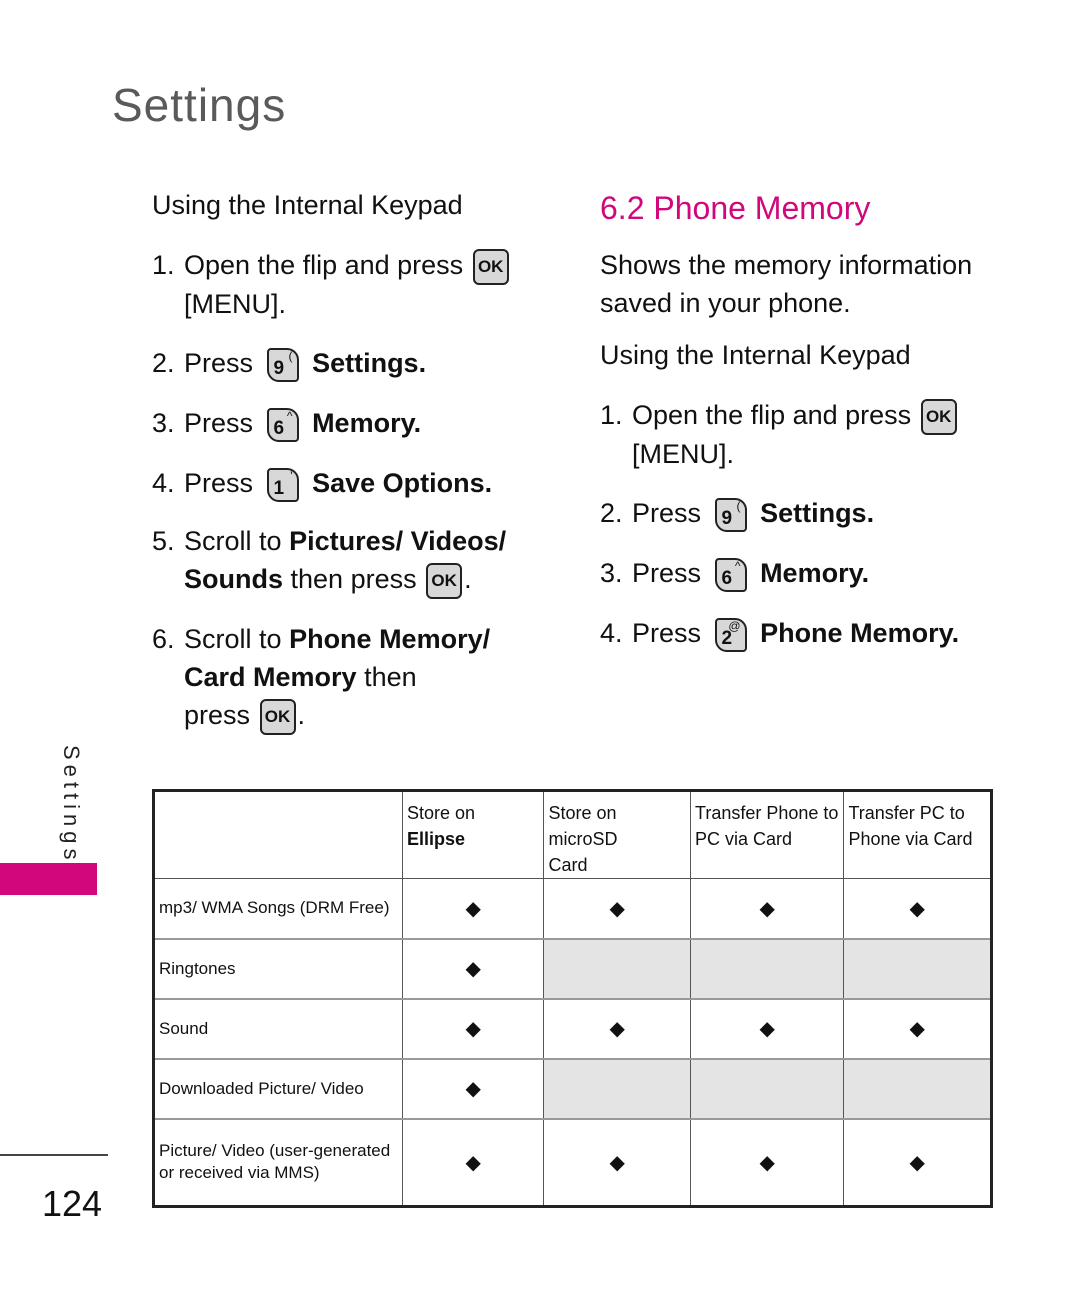 The image size is (1080, 1295). What do you see at coordinates (278, 834) in the screenshot?
I see `header-cell-empty` at bounding box center [278, 834].